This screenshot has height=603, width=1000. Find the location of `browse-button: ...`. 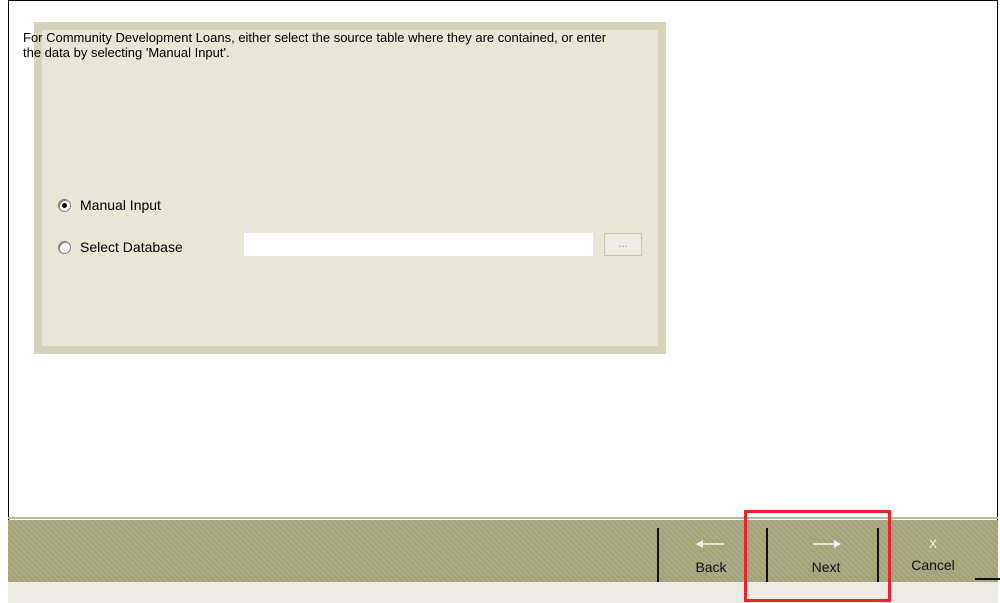

browse-button: ... is located at coordinates (623, 244).